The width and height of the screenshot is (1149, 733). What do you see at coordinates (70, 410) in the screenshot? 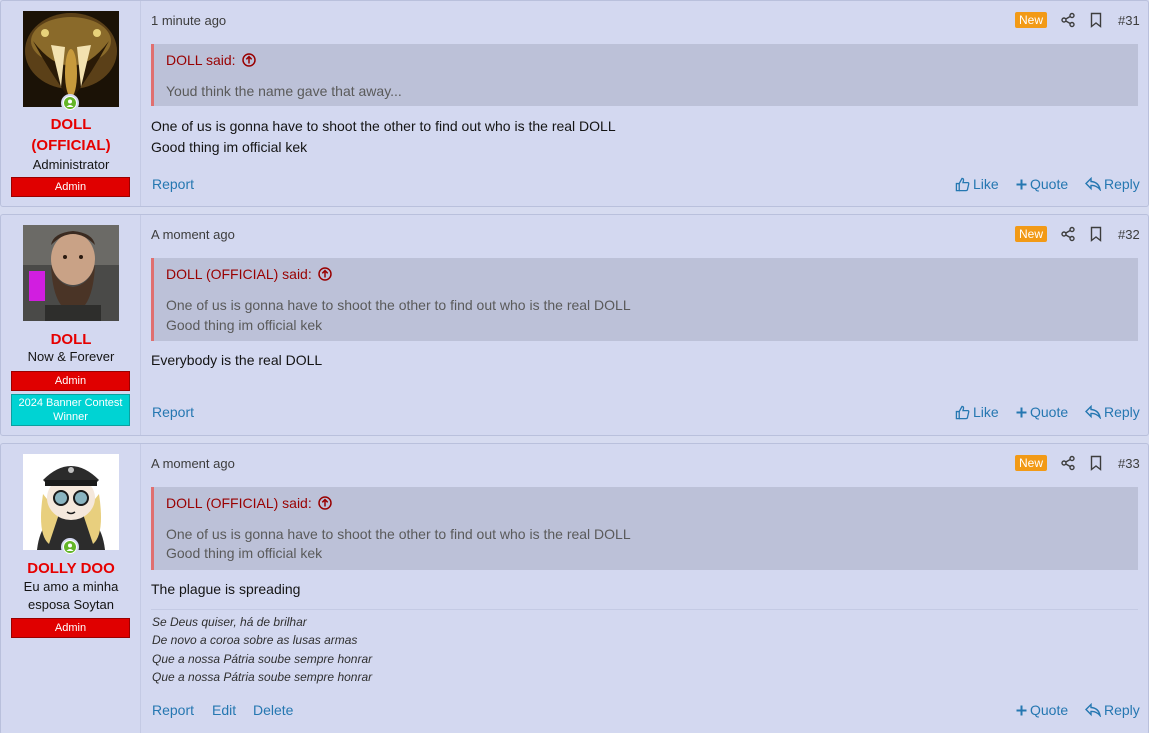
I see `banner-contest-badge: 2024 Banner Contest Winner` at bounding box center [70, 410].